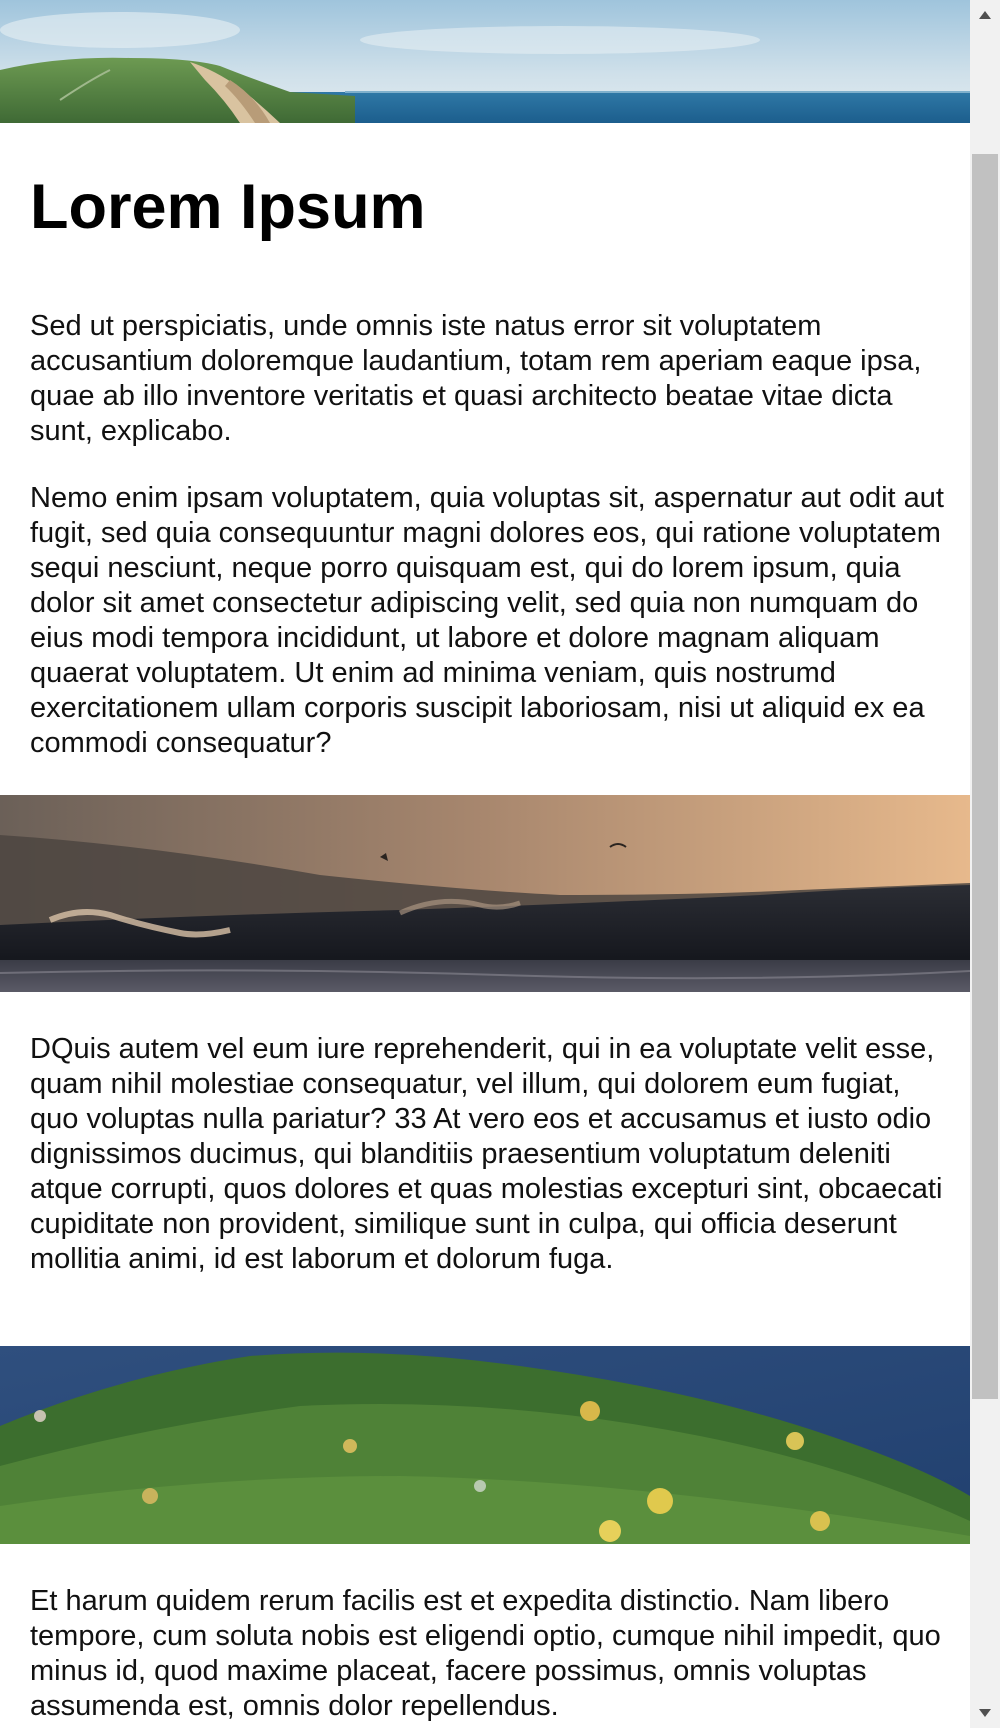 The width and height of the screenshot is (1000, 1728). What do you see at coordinates (985, 776) in the screenshot?
I see `scroll-thumb` at bounding box center [985, 776].